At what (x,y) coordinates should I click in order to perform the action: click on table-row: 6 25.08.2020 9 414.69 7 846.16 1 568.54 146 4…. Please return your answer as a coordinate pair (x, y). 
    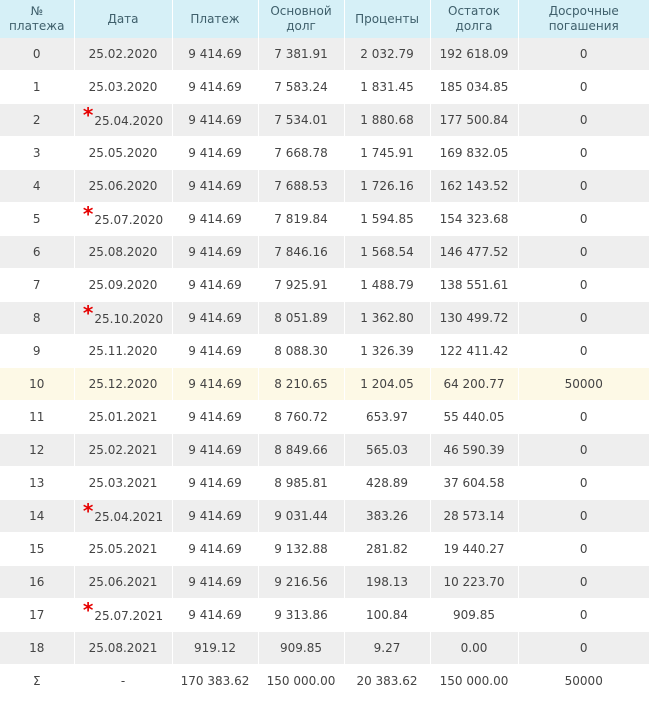
    Looking at the image, I should click on (324, 252).